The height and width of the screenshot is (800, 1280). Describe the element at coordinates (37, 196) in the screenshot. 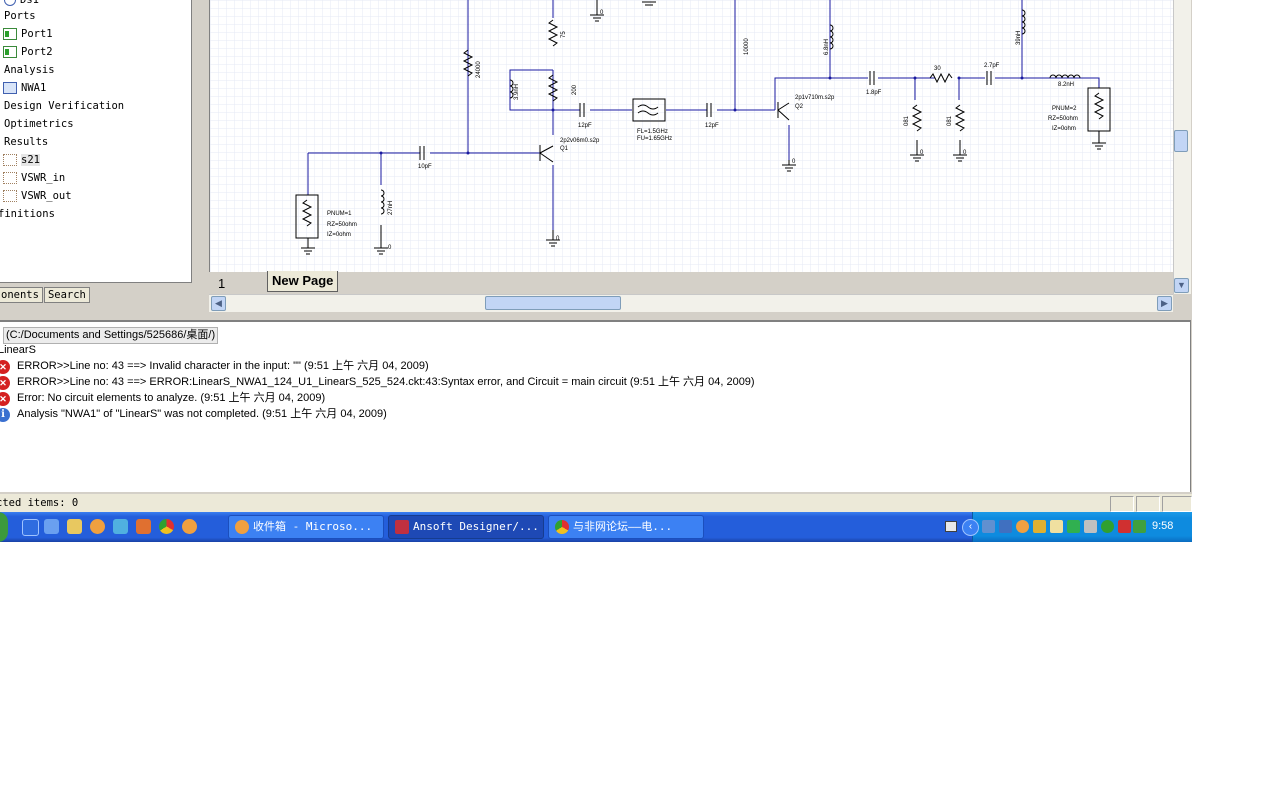

I see `tree-item-vswr-out: VSWR_out` at that location.